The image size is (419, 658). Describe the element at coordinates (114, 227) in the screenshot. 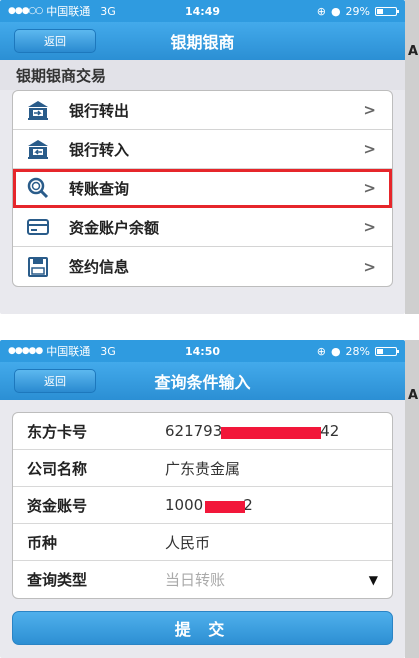

I see `menu-item-label: 资金账户余额` at that location.